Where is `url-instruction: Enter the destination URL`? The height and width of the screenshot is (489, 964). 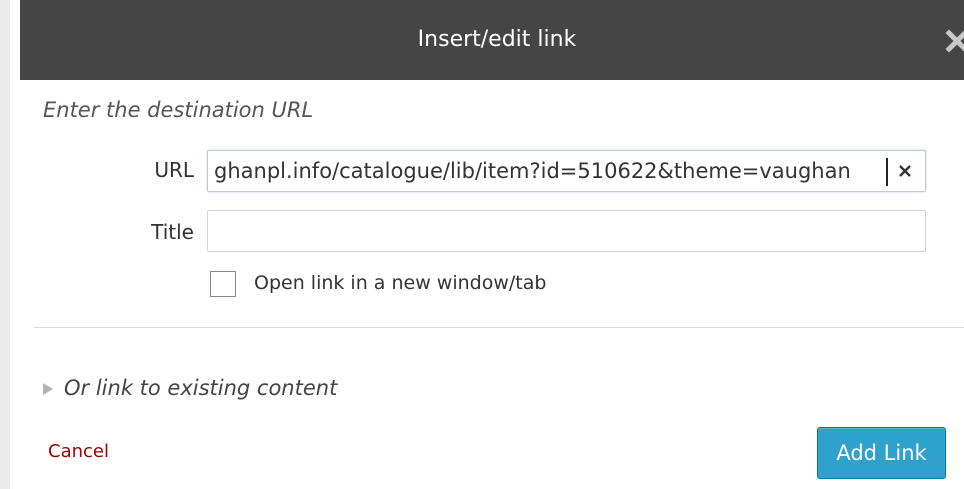 url-instruction: Enter the destination URL is located at coordinates (178, 110).